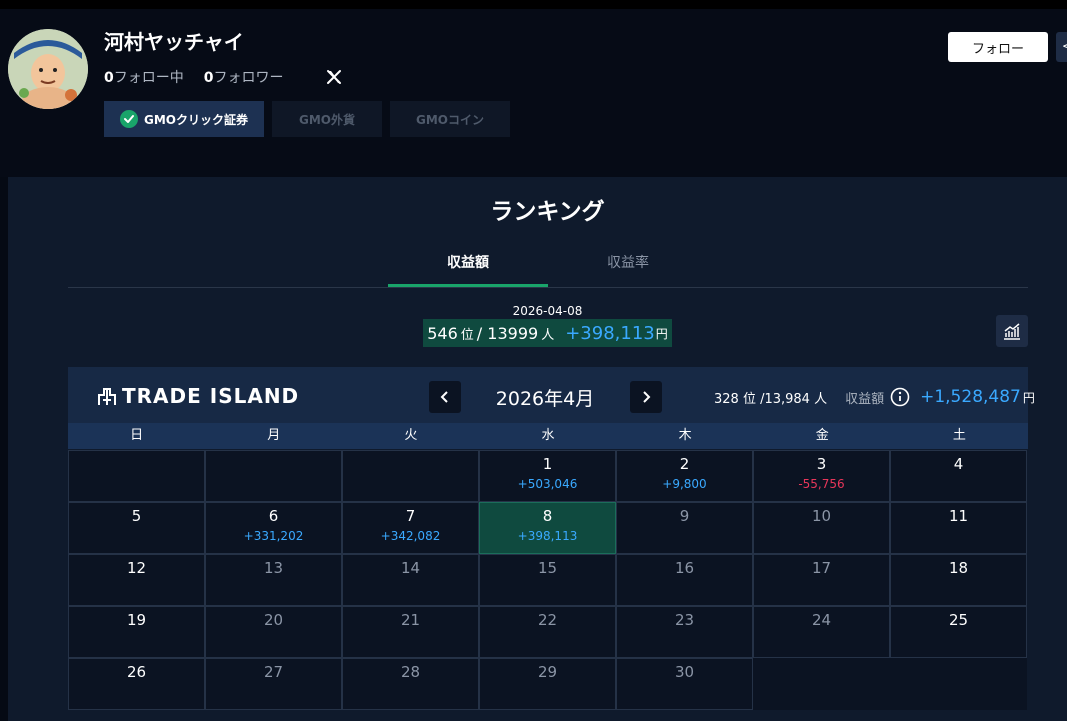 The image size is (1067, 721). Describe the element at coordinates (410, 580) in the screenshot. I see `calendar-day-cell: 14` at that location.